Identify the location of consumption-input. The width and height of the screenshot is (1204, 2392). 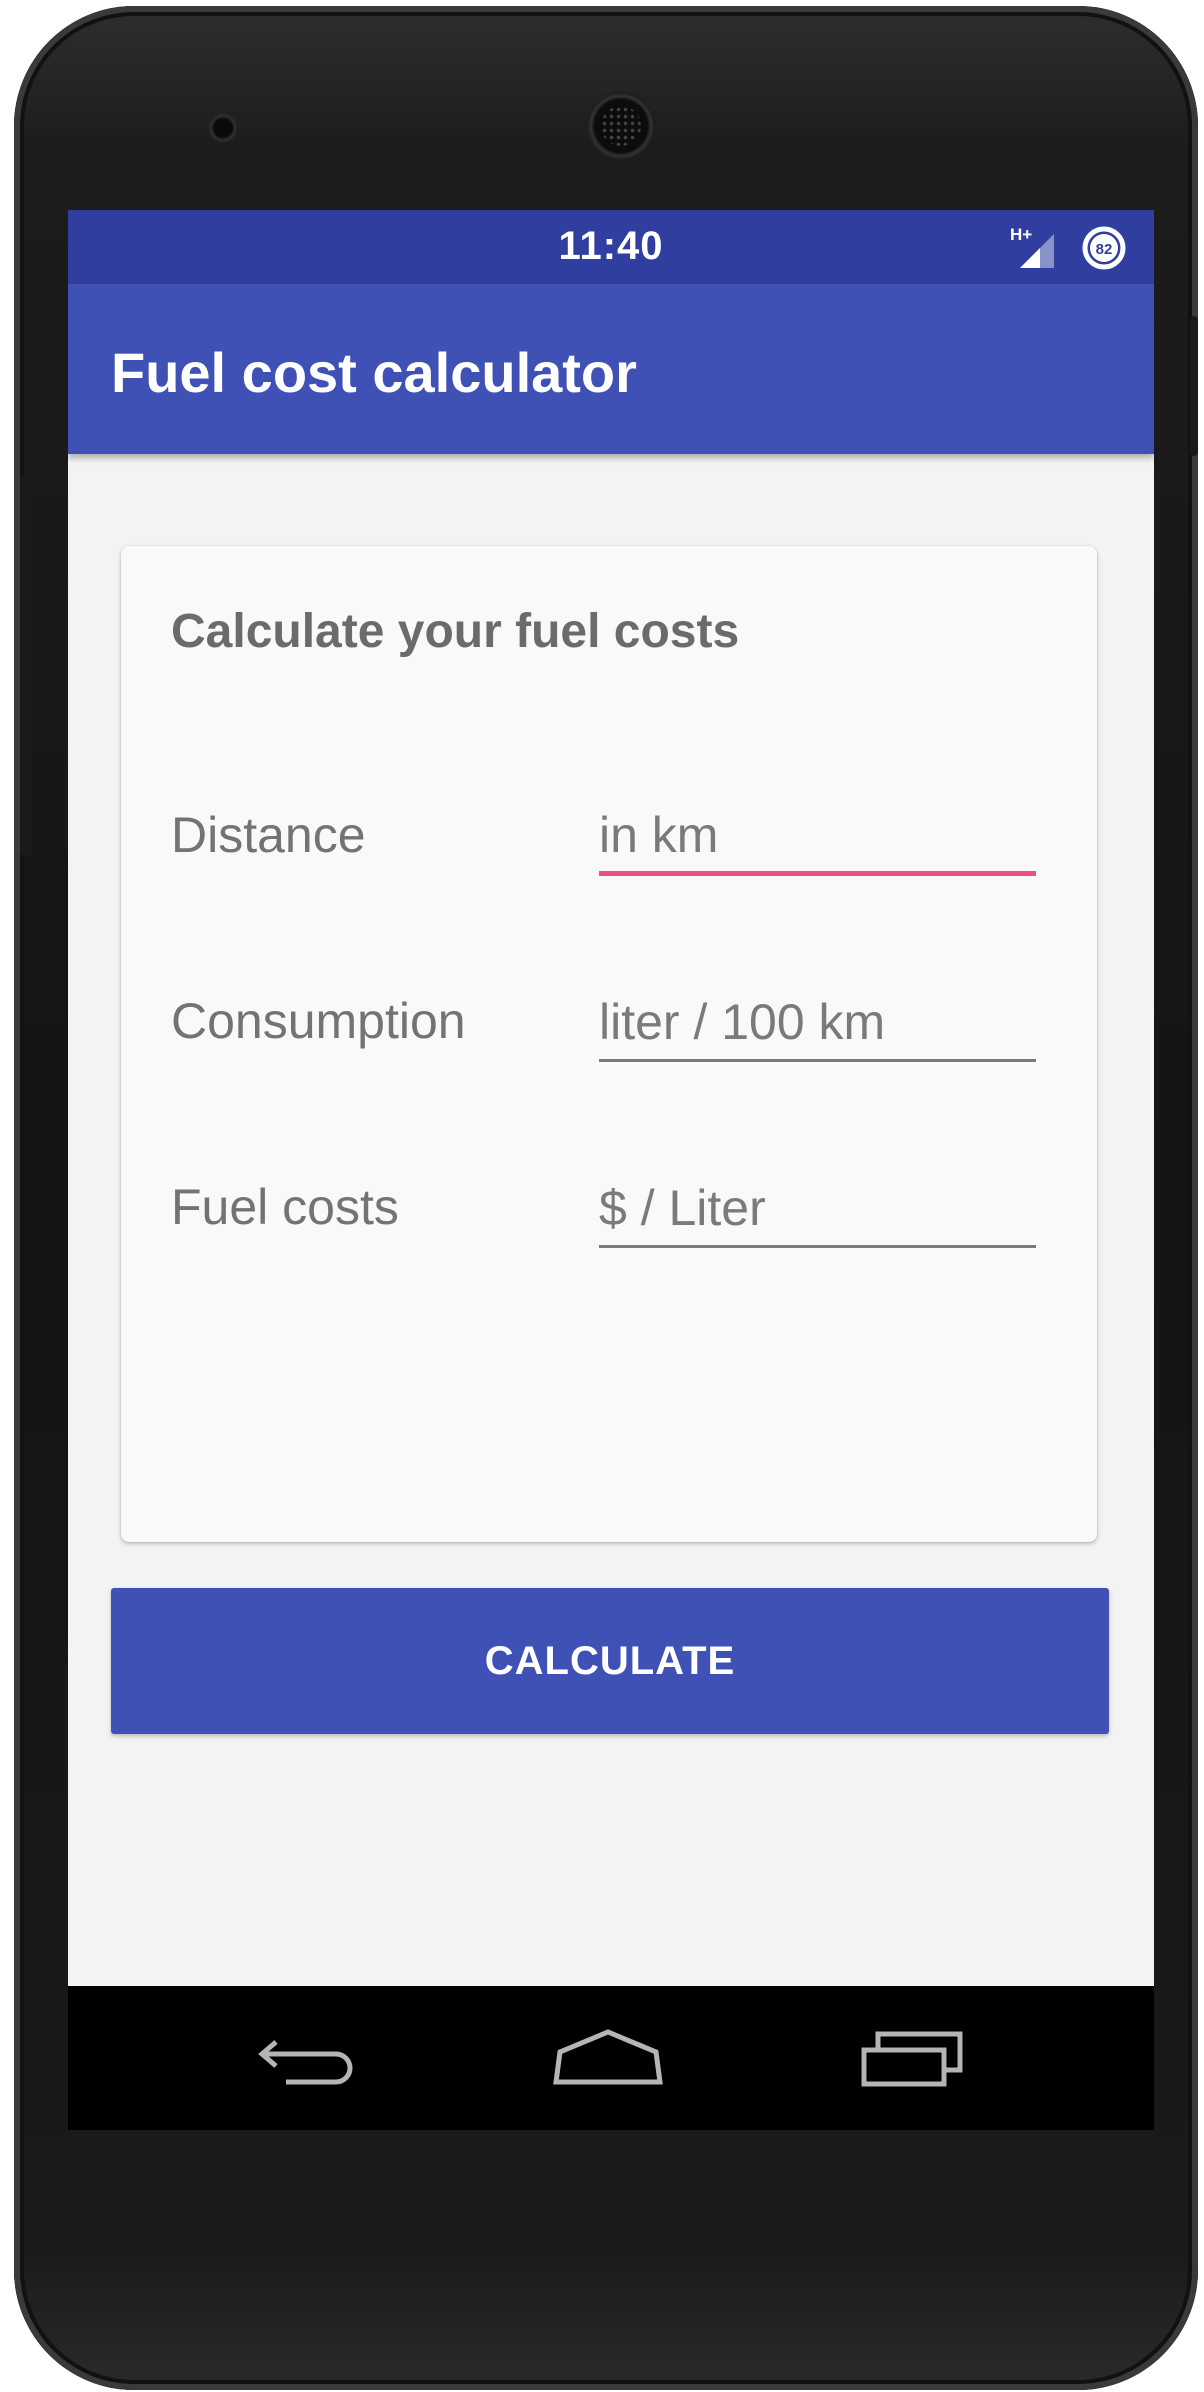
(817, 1016).